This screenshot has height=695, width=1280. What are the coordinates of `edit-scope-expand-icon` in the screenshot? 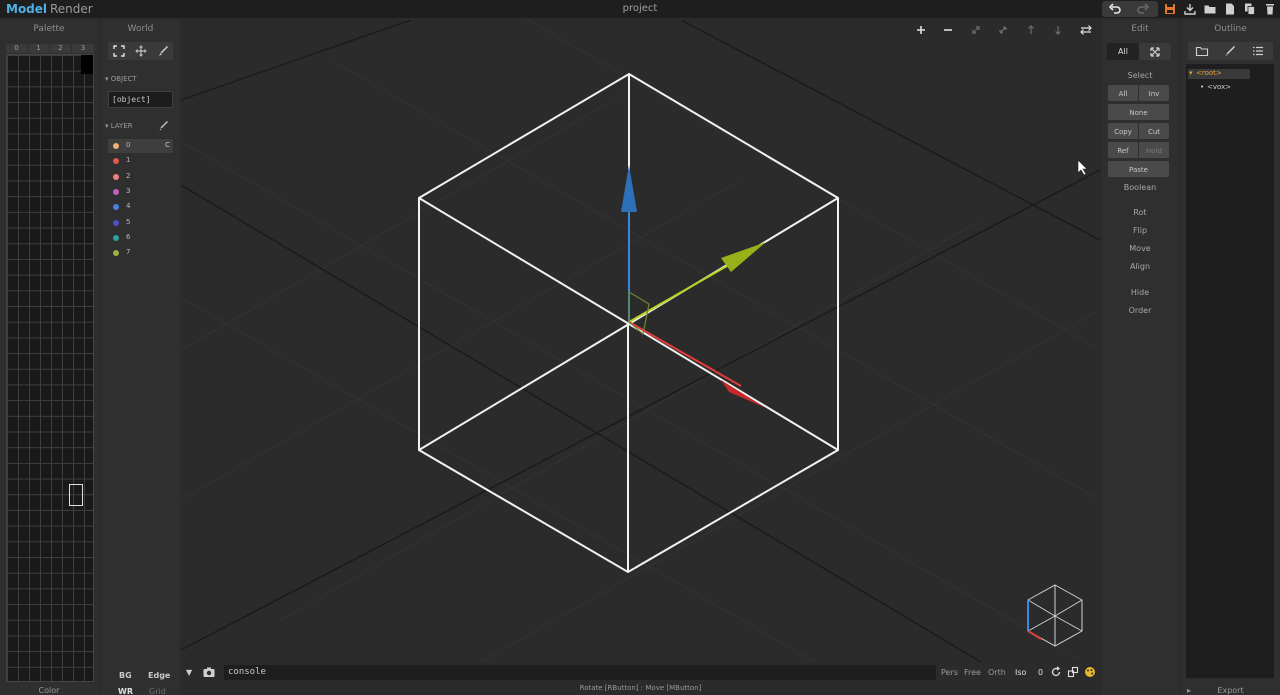 It's located at (1155, 52).